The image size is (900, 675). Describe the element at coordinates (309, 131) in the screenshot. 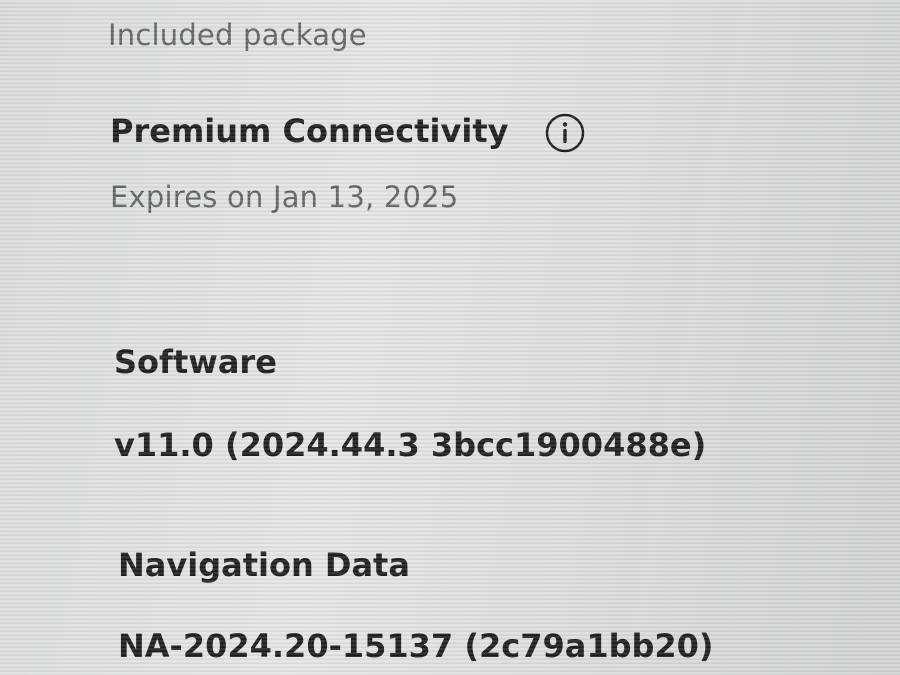

I see `package-name: Premium Connectivity` at that location.